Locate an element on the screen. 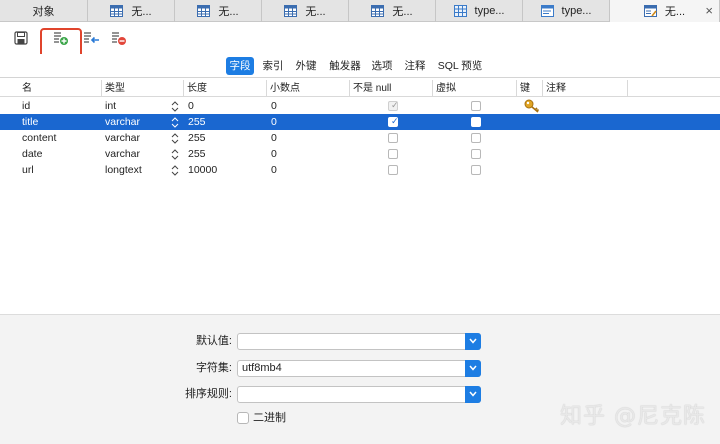 This screenshot has height=444, width=720. field-type: longtext is located at coordinates (123, 170).